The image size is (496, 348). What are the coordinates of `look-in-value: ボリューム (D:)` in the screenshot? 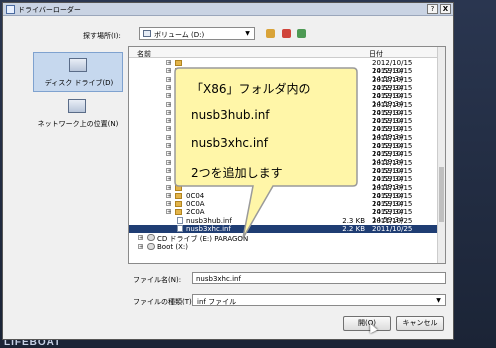 It's located at (179, 35).